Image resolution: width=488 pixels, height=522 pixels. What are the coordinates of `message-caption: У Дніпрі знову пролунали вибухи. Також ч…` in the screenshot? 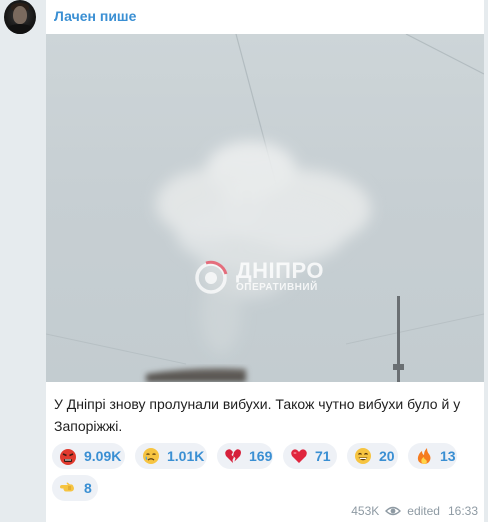 It's located at (257, 415).